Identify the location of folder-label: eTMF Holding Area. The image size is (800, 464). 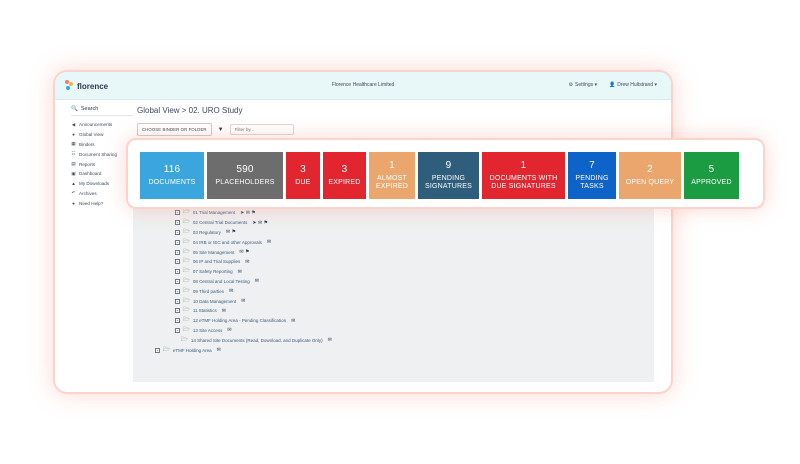
(192, 350).